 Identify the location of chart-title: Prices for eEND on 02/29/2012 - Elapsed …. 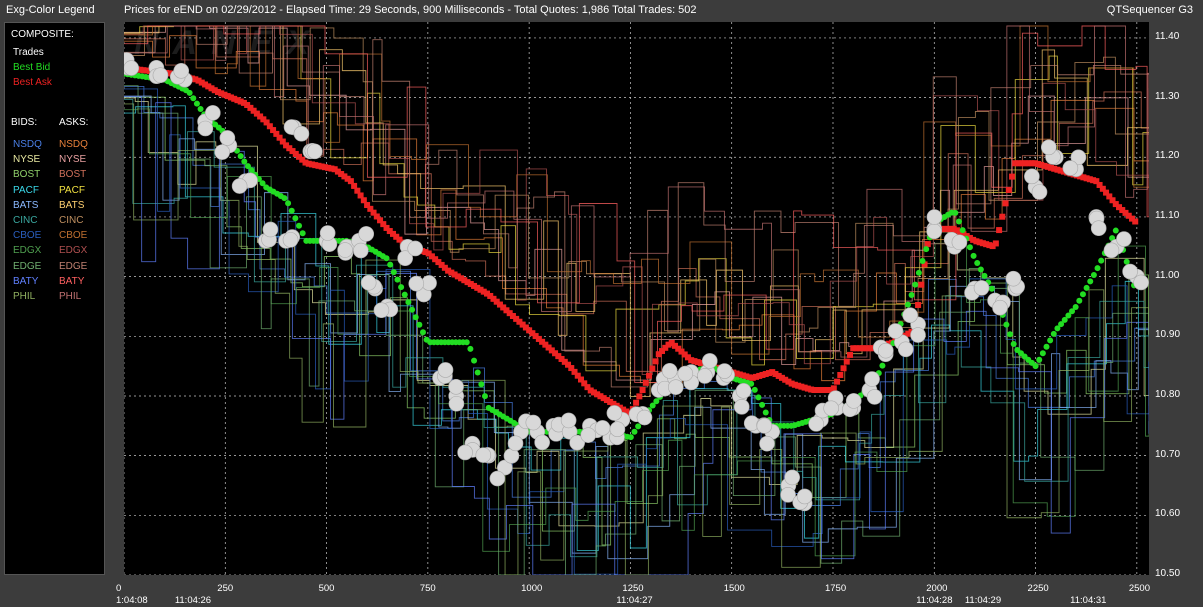
(410, 10).